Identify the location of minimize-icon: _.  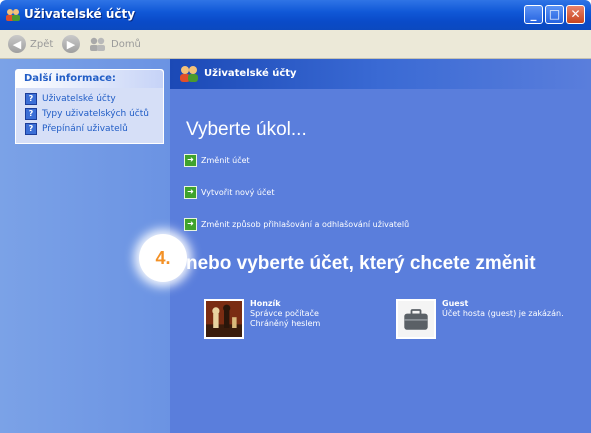
(533, 14).